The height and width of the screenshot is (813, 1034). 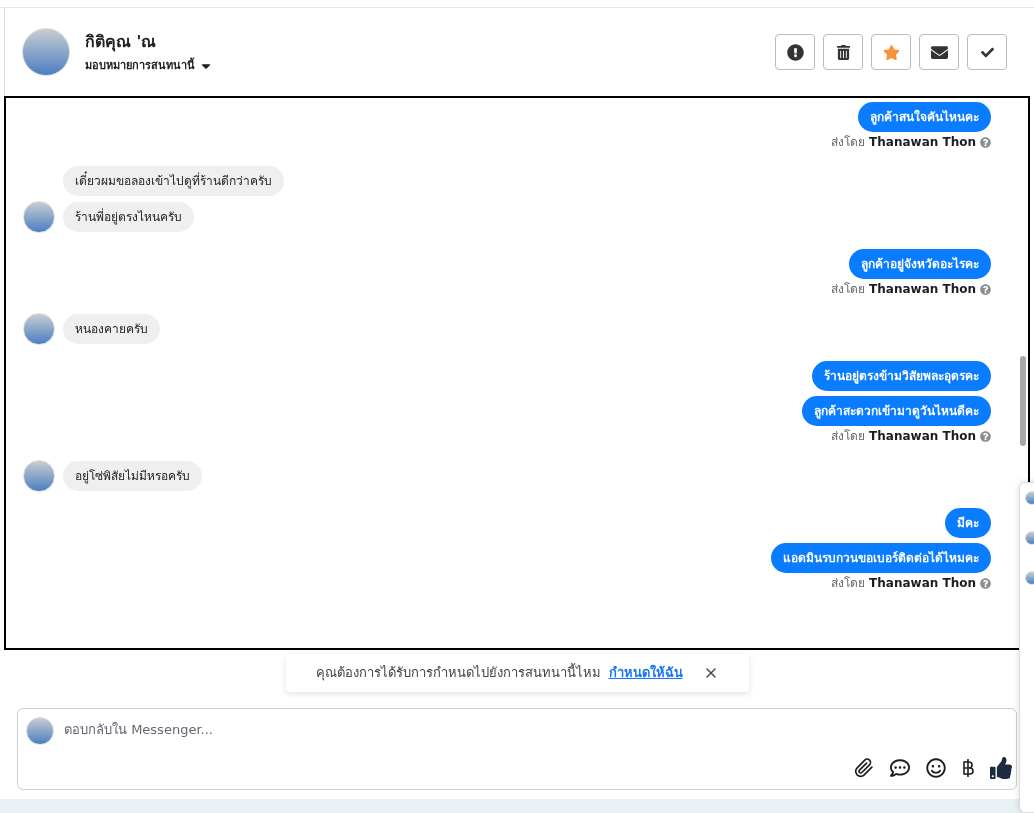 What do you see at coordinates (149, 66) in the screenshot?
I see `assign-dropdown: มอบหมายการสนทนานี้` at bounding box center [149, 66].